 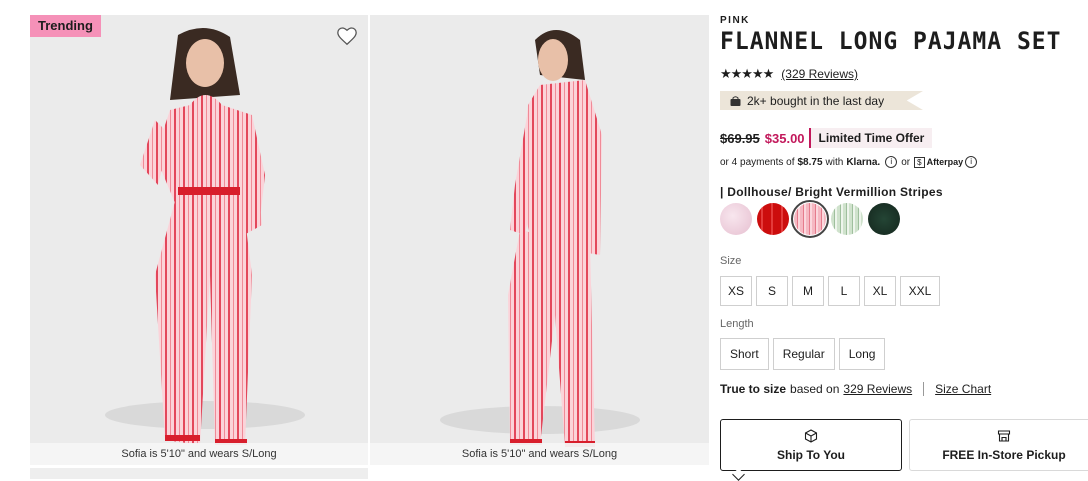 What do you see at coordinates (810, 162) in the screenshot?
I see `payment-amount: $8.75` at bounding box center [810, 162].